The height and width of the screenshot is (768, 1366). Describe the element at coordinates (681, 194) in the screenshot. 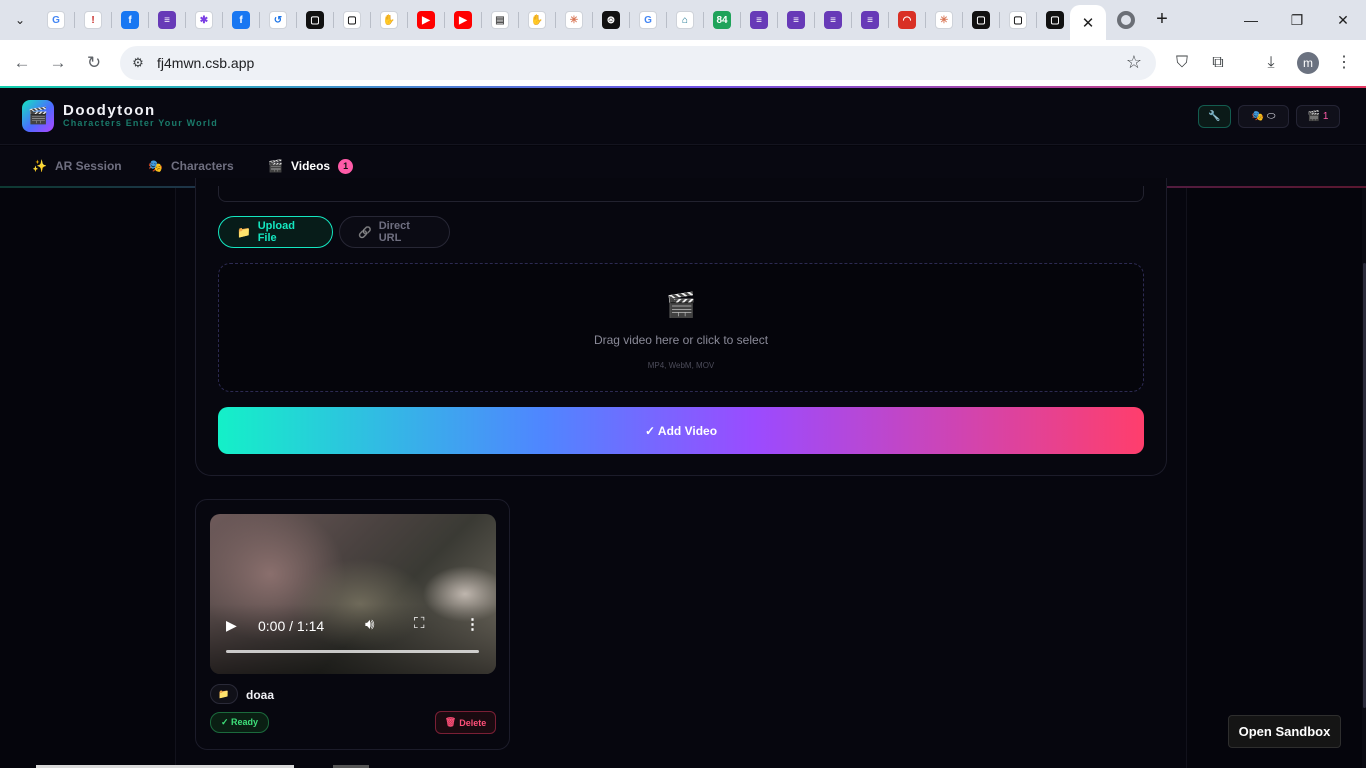

I see `video-title-input-edge` at that location.